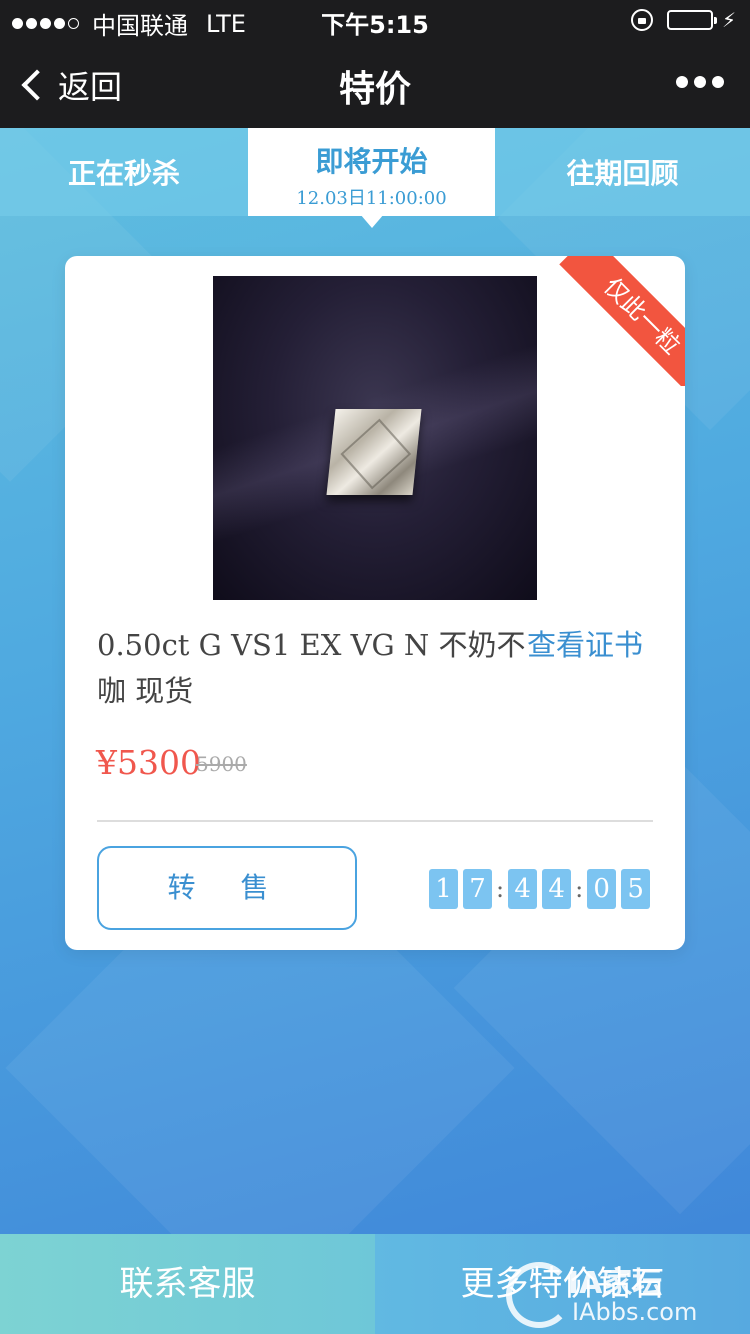  What do you see at coordinates (375, 20) in the screenshot?
I see `status-bar: 中国联通 LTE 下午5:15 ⚡` at bounding box center [375, 20].